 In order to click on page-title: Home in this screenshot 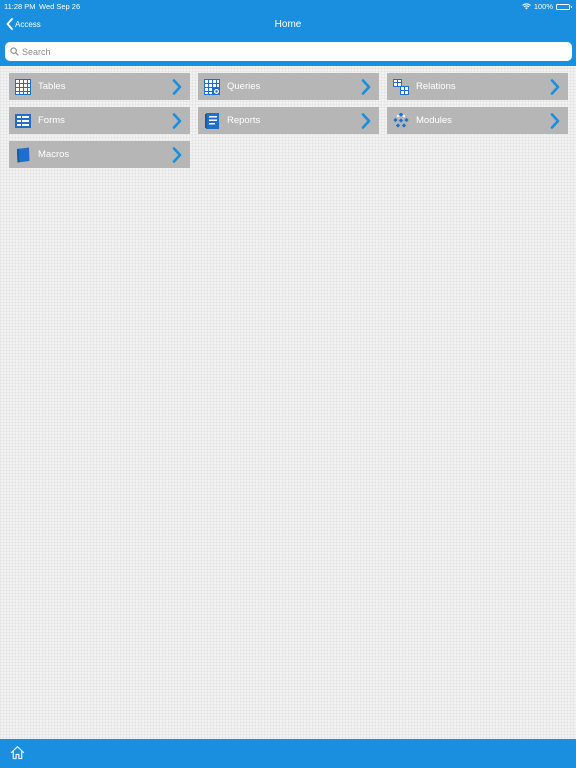, I will do `click(288, 24)`.